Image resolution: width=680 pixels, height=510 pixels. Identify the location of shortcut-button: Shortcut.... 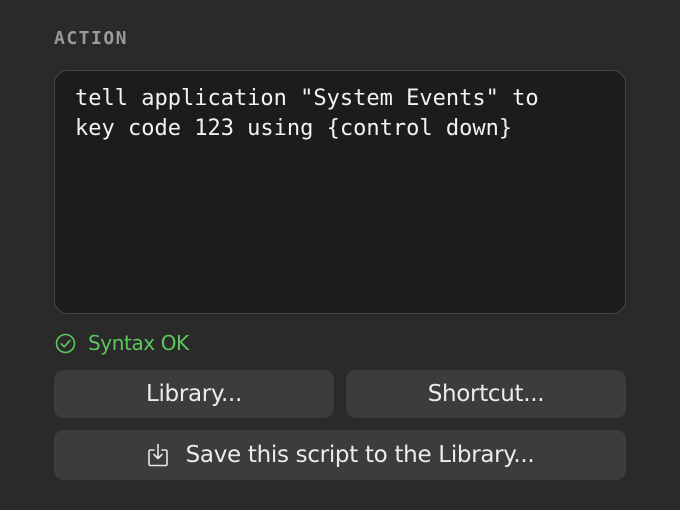
(486, 394).